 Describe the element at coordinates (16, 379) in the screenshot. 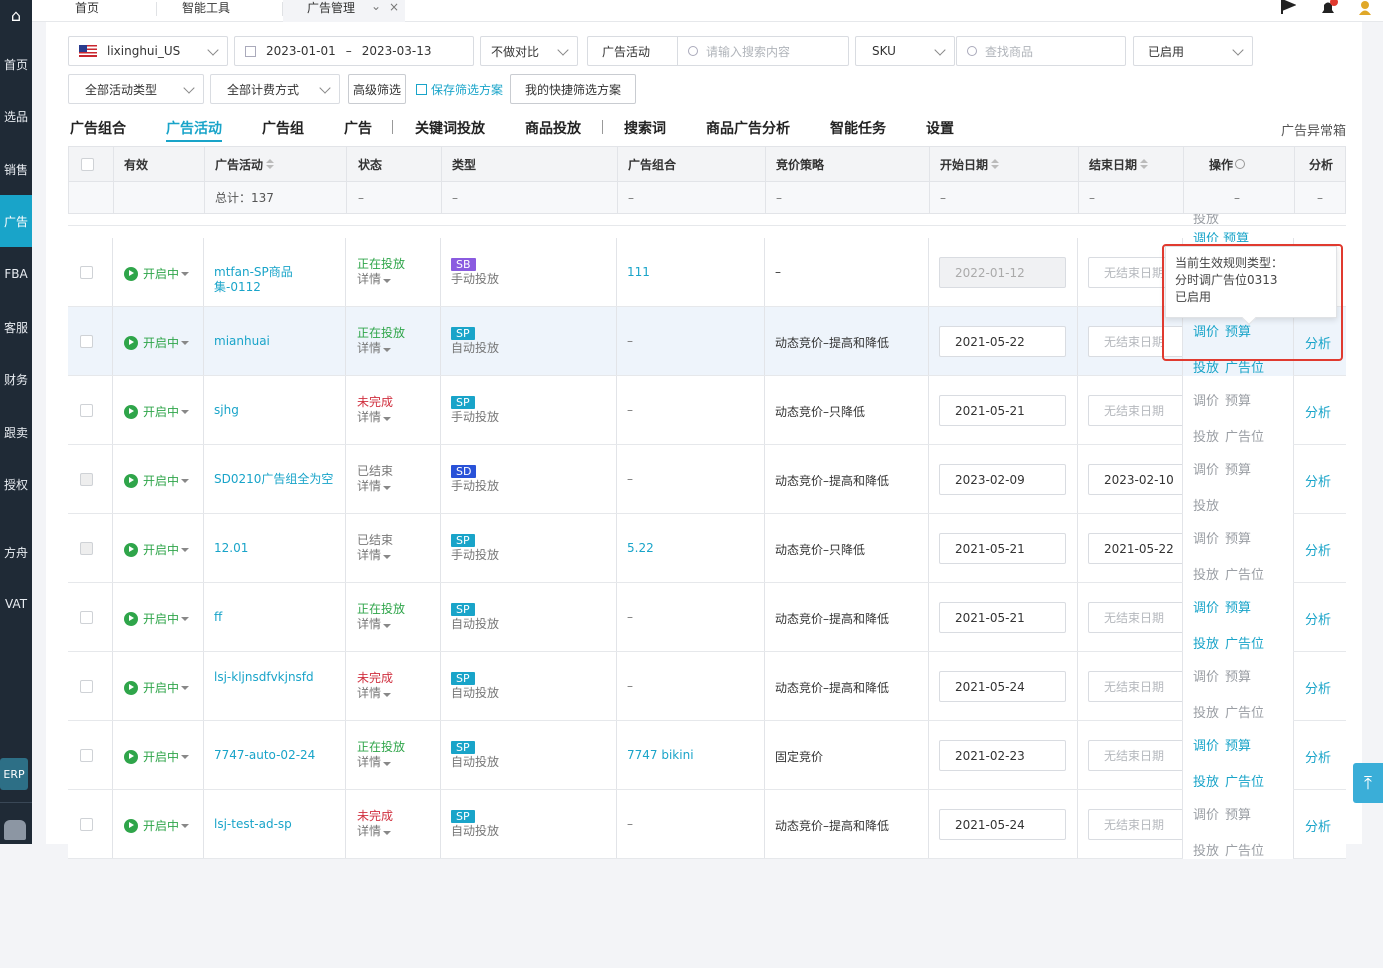

I see `sidebar-item-finance: 财务` at that location.